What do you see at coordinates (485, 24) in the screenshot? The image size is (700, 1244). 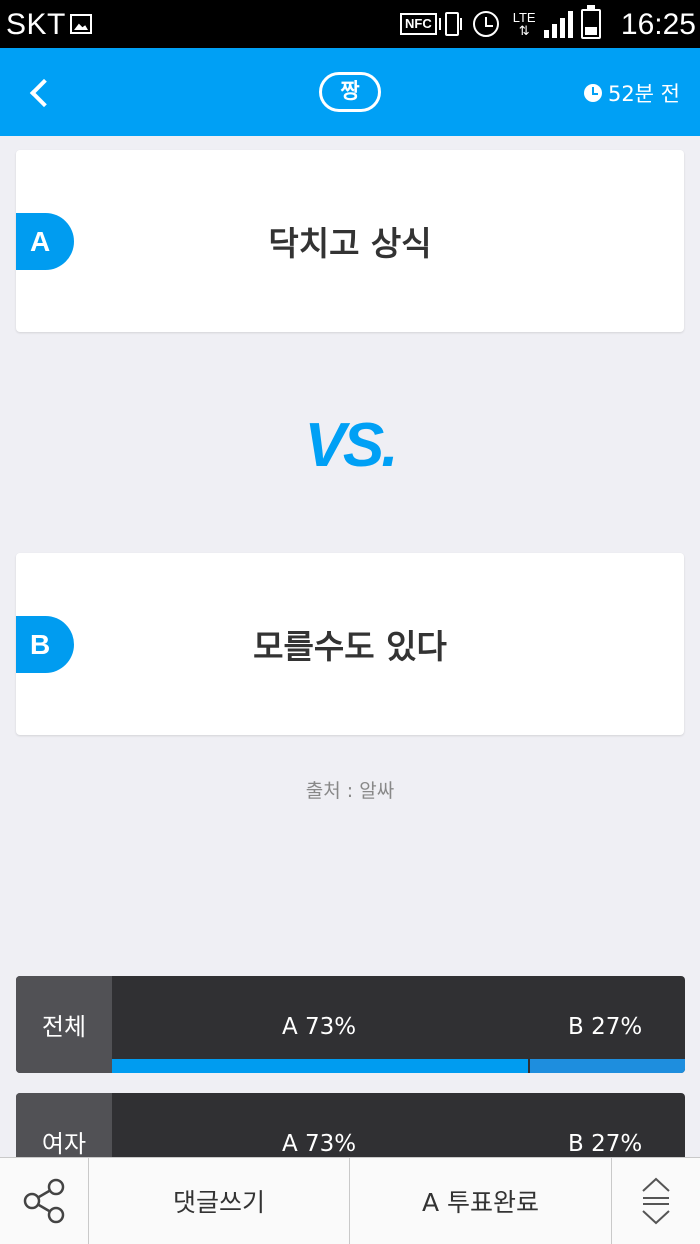 I see `alarm-icon` at bounding box center [485, 24].